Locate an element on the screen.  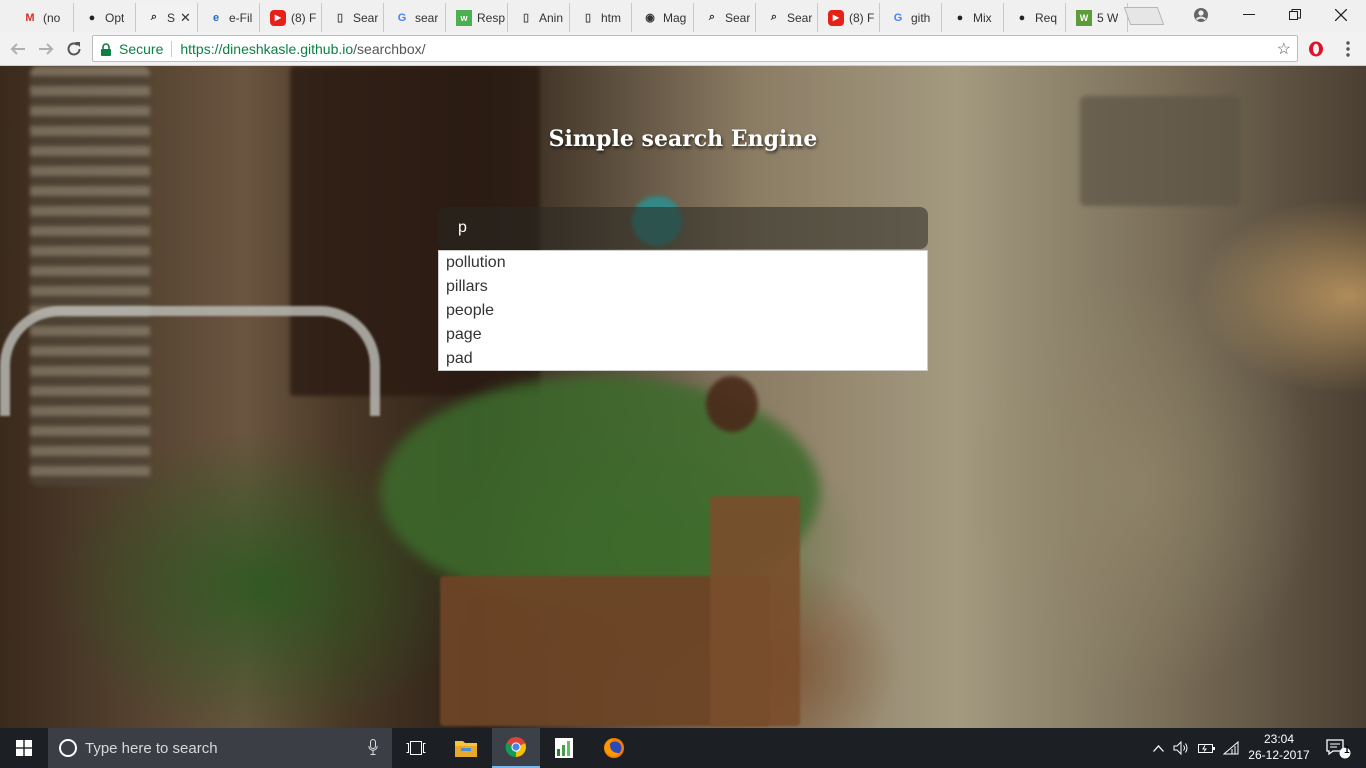
wh-icon: W is located at coordinates (1084, 17).